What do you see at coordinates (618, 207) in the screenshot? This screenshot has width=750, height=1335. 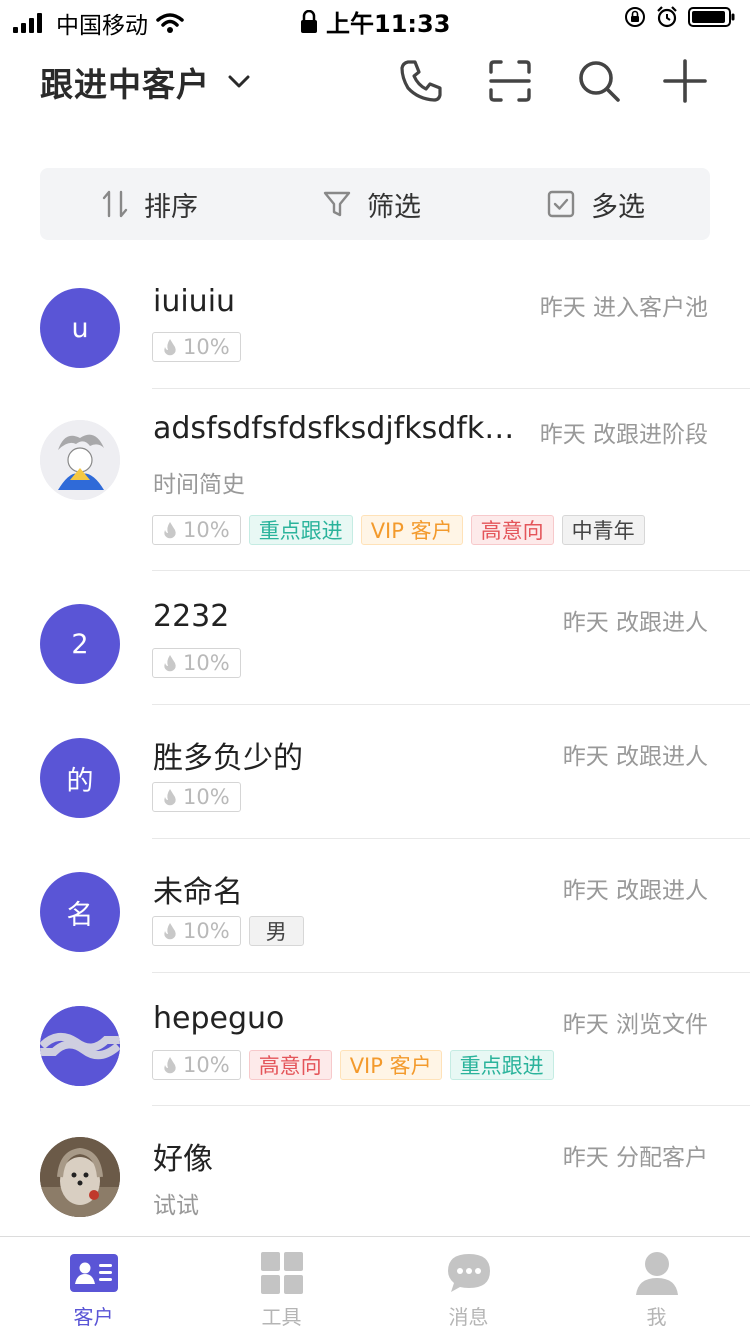 I see `multiselect-label: 多选` at bounding box center [618, 207].